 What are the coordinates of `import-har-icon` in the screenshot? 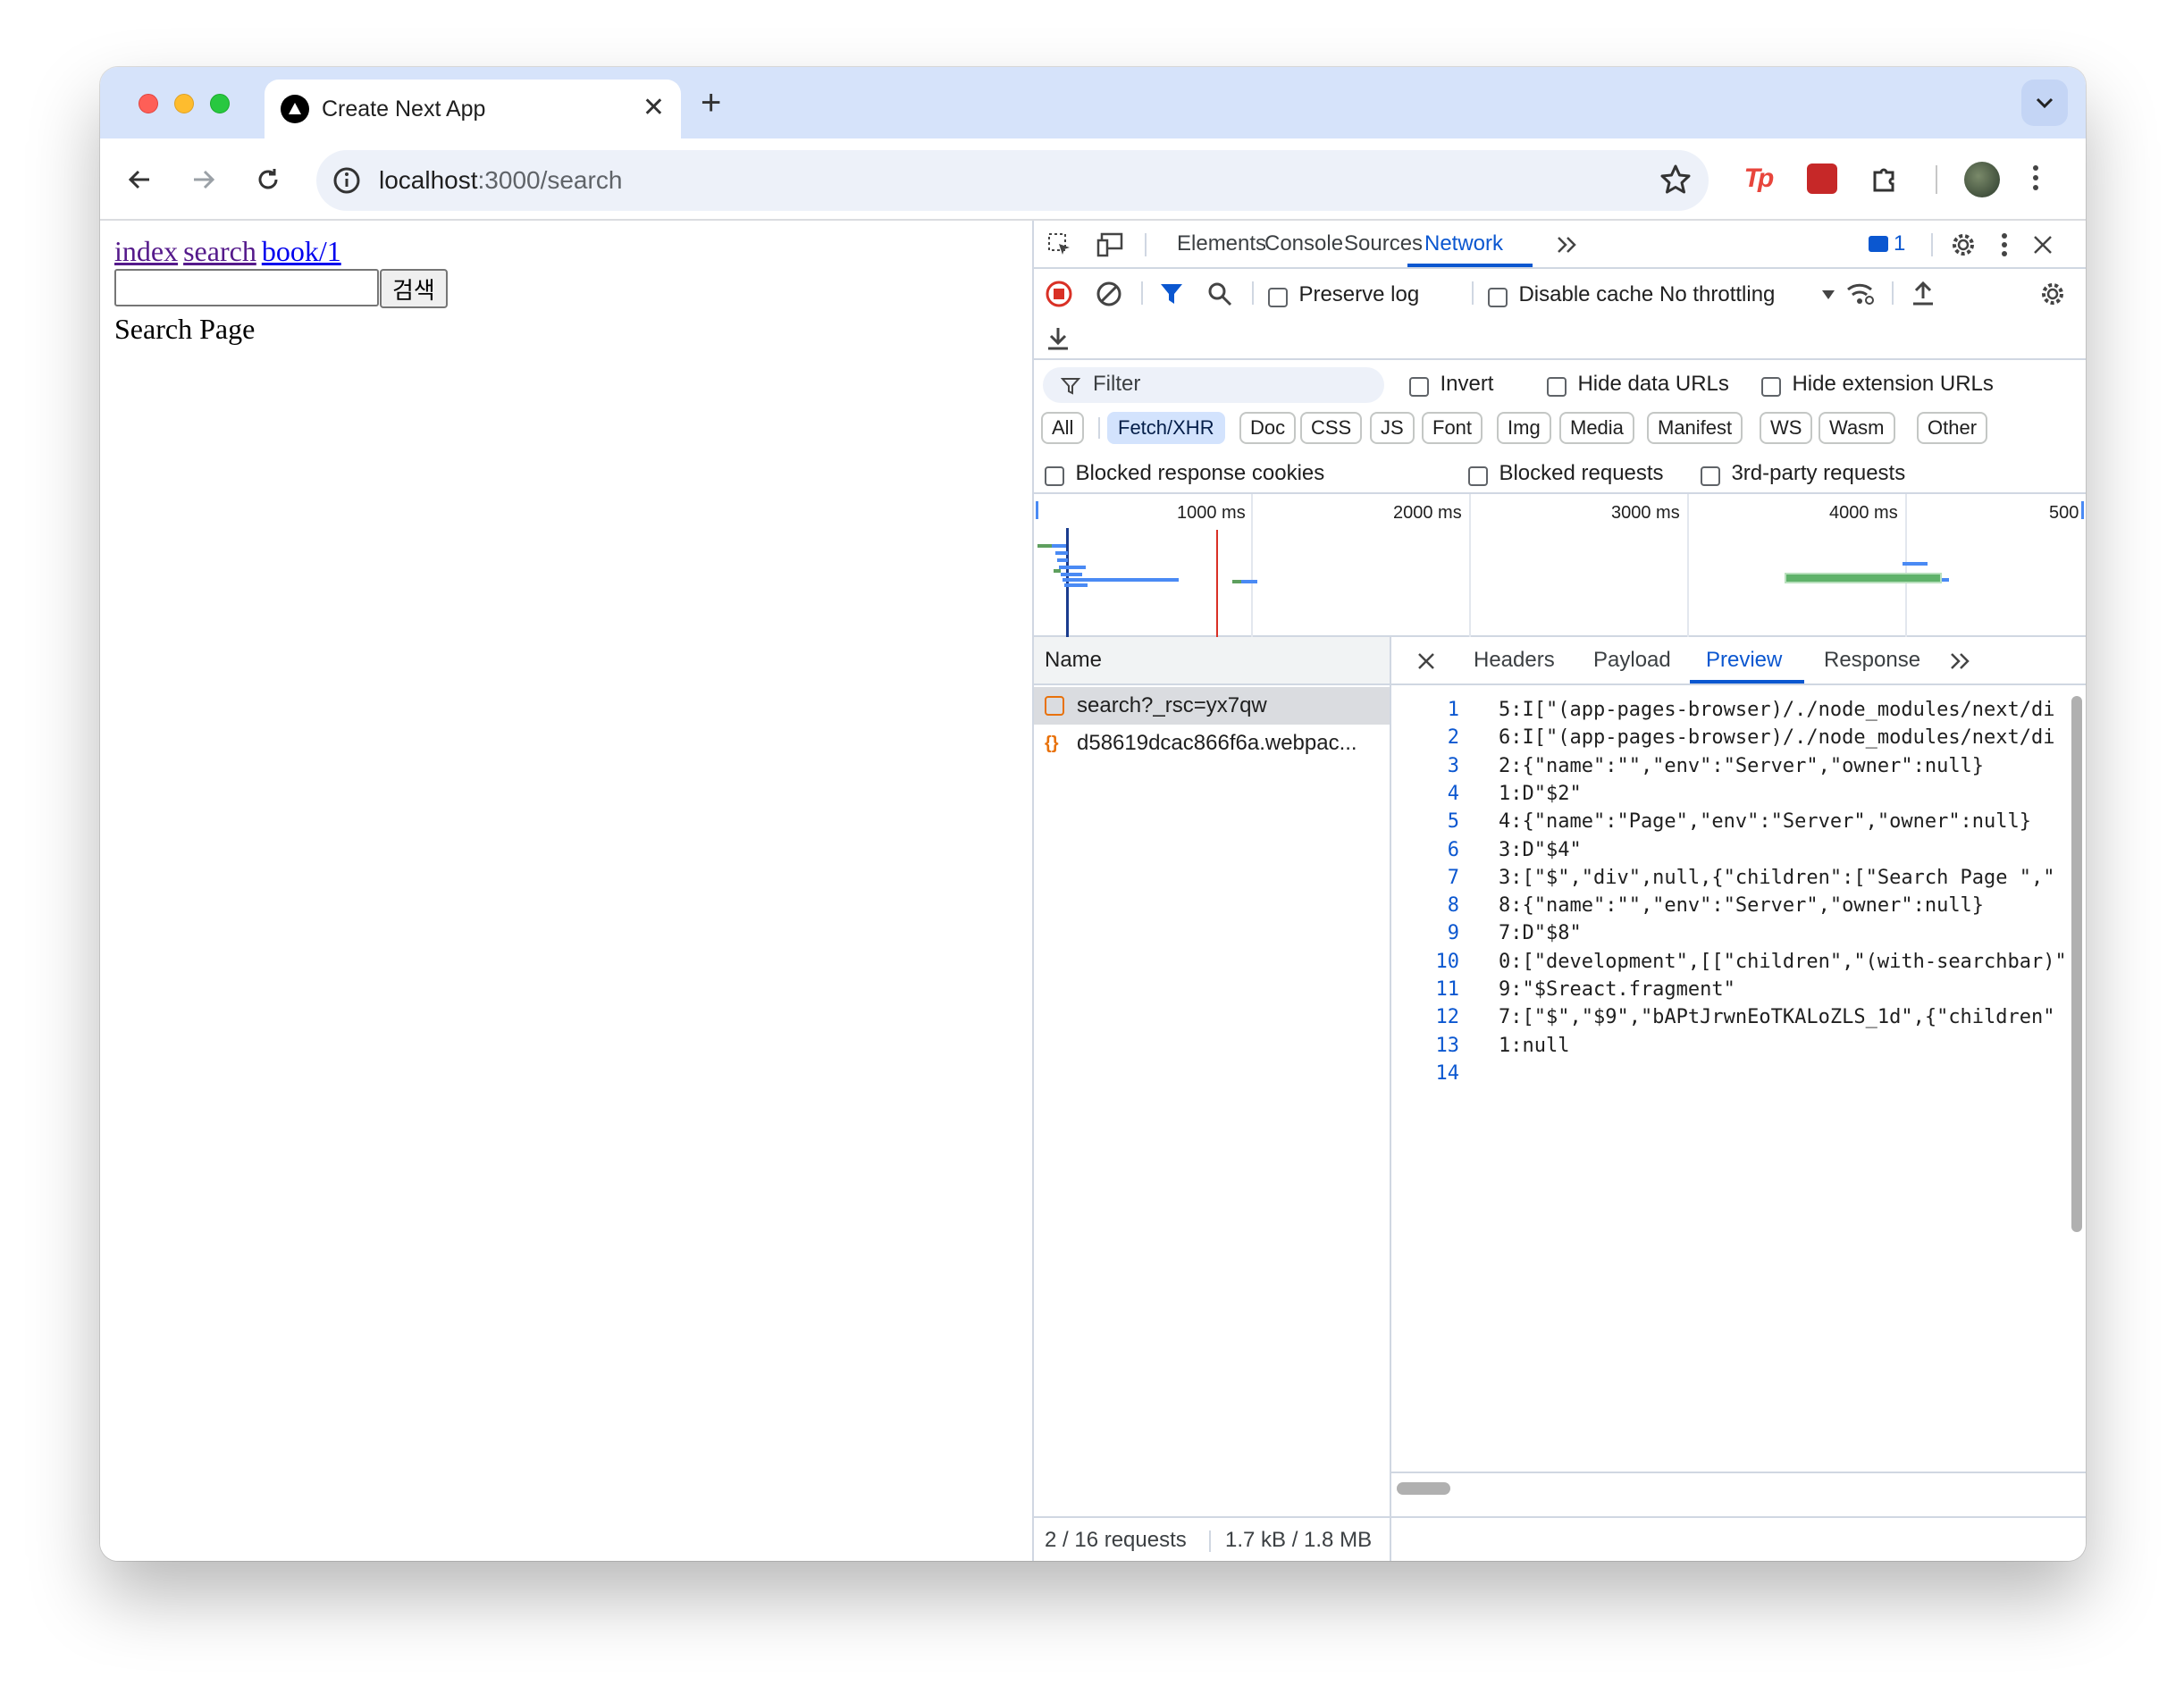 It's located at (1923, 294).